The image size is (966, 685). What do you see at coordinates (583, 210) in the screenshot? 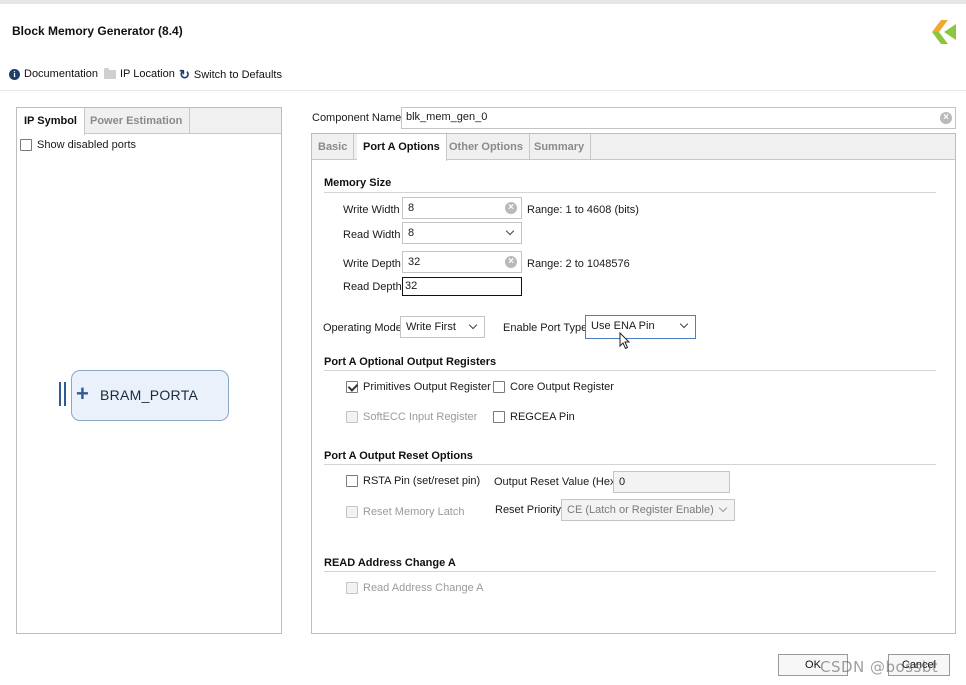
I see `write-width-range: Range: 1 to 4608 (bits)` at bounding box center [583, 210].